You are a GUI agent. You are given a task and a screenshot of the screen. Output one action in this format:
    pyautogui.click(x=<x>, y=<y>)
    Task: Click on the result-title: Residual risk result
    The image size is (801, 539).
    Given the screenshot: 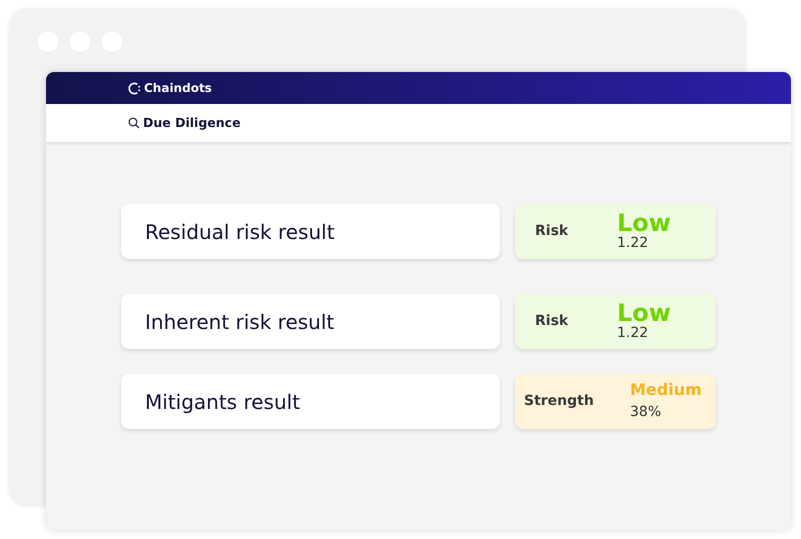 What is the action you would take?
    pyautogui.click(x=310, y=231)
    